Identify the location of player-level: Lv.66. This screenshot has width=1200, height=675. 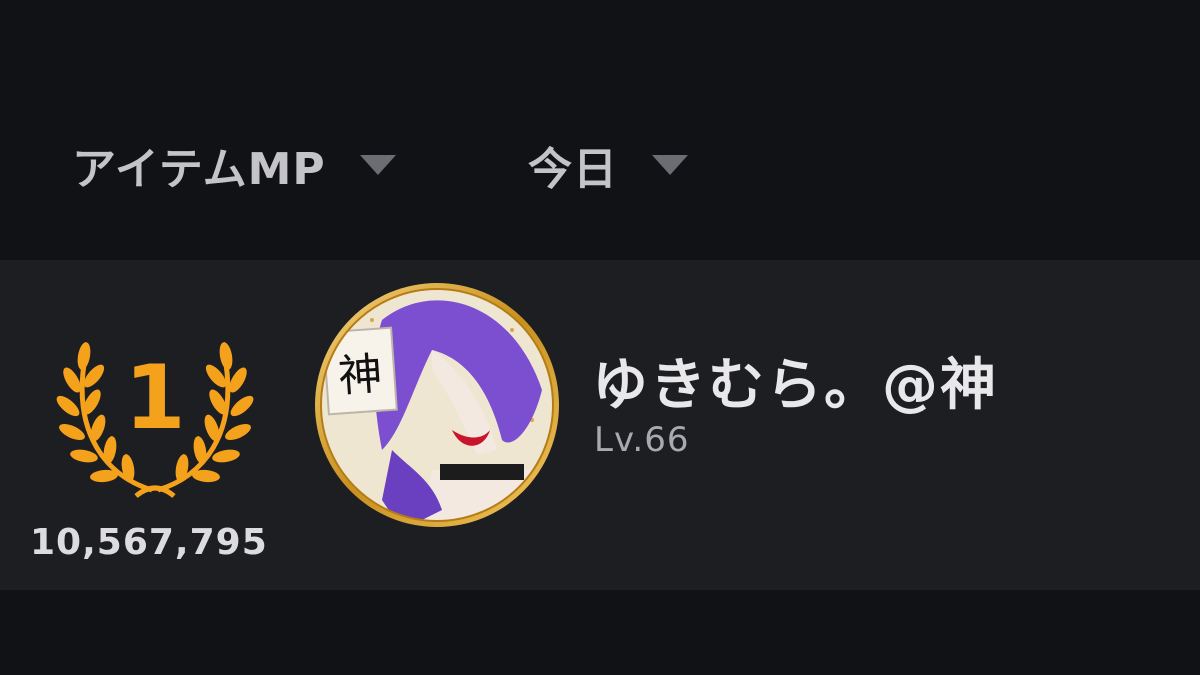
(642, 440).